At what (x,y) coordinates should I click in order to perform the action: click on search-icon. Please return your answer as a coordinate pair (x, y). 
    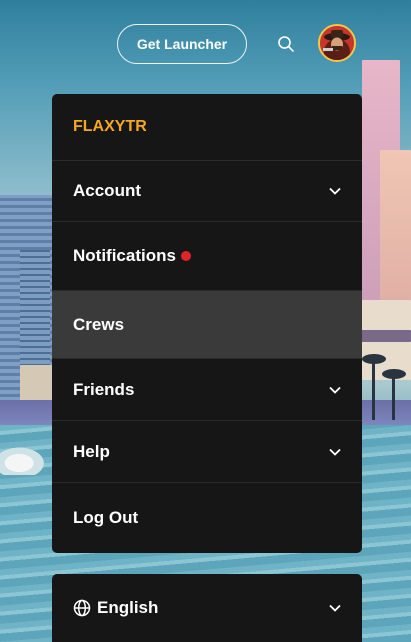
    Looking at the image, I should click on (286, 44).